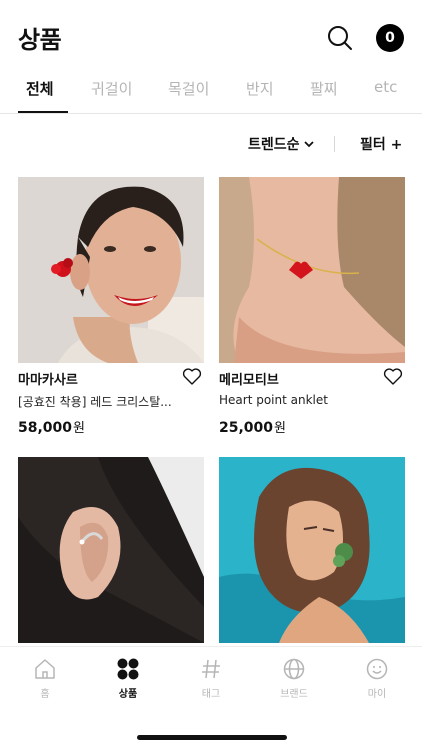 The height and width of the screenshot is (750, 422). What do you see at coordinates (45, 669) in the screenshot?
I see `home-icon` at bounding box center [45, 669].